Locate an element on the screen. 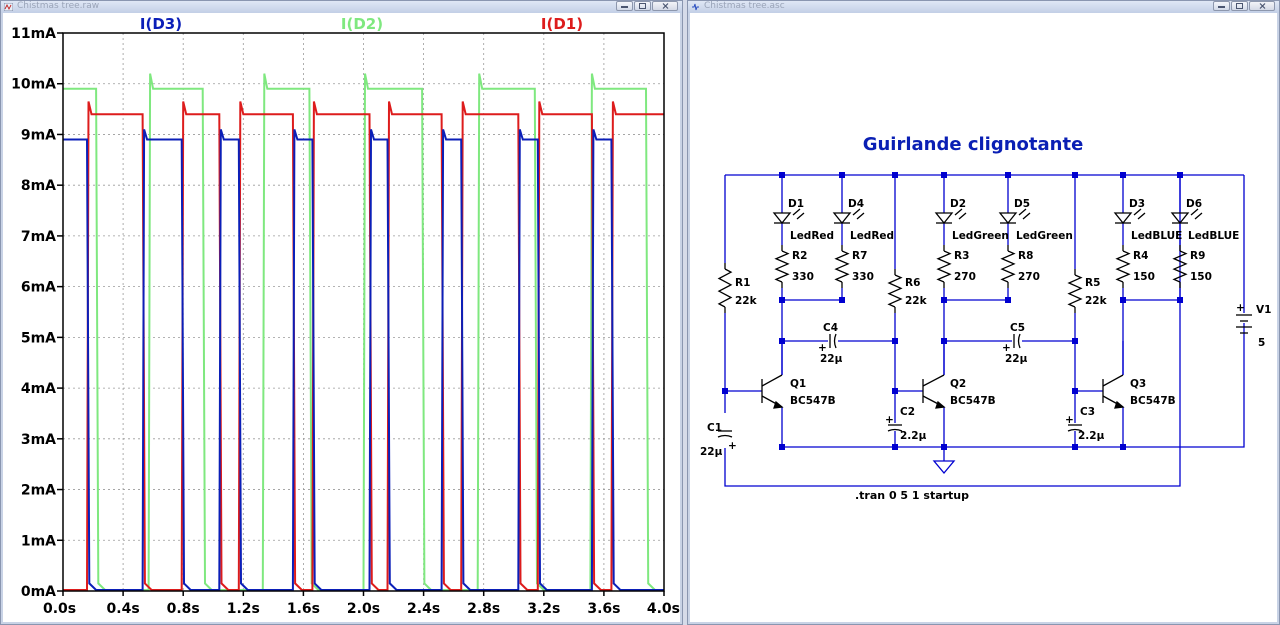  component-label: R4 is located at coordinates (1140, 256).